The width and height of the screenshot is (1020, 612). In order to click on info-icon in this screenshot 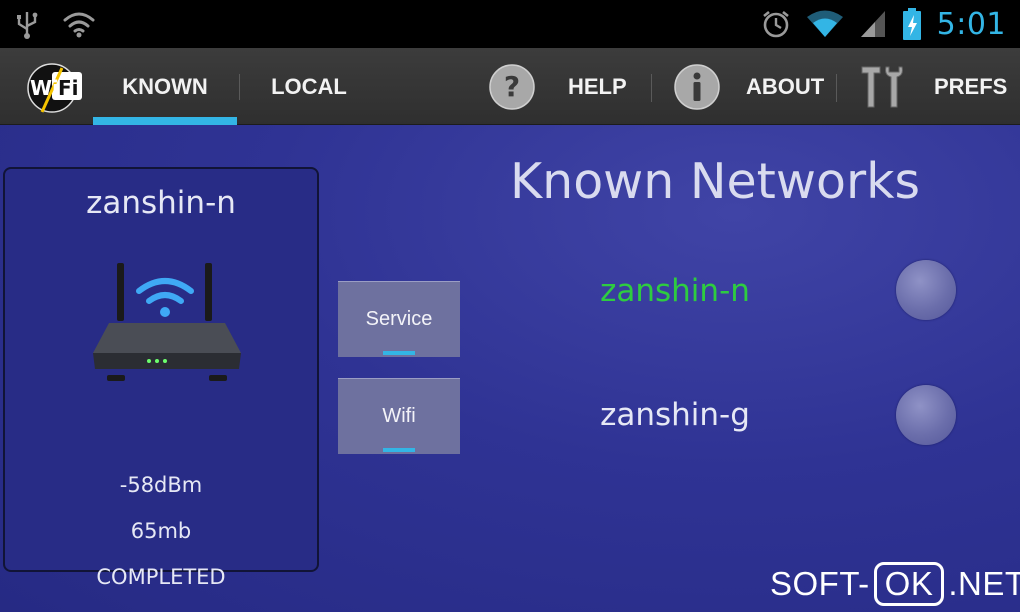, I will do `click(697, 86)`.